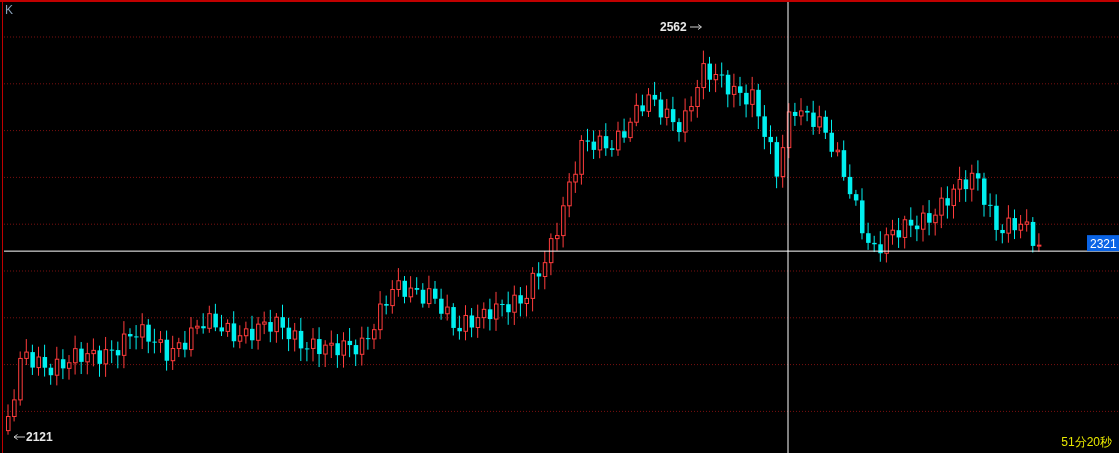 This screenshot has width=1119, height=453. I want to click on current-price-tag: 2321, so click(1103, 243).